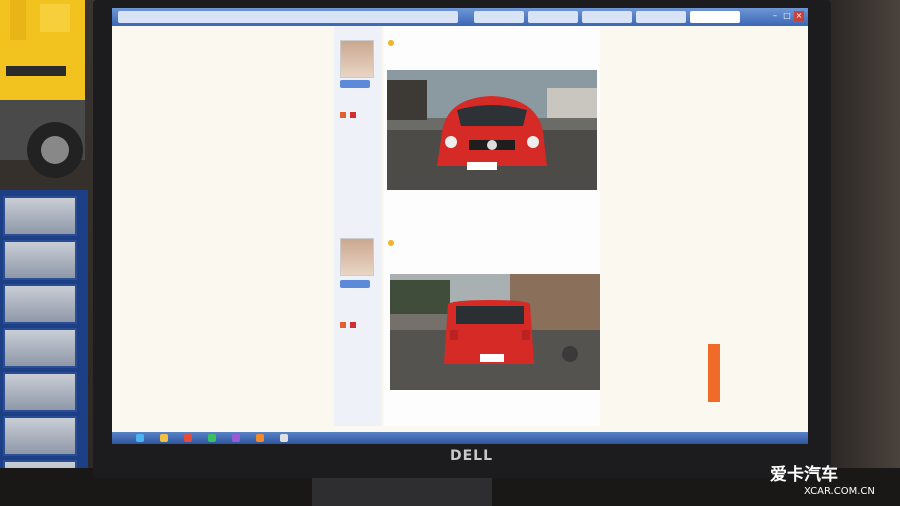  Describe the element at coordinates (804, 475) in the screenshot. I see `xcar-watermark: 爱卡汽车` at that location.